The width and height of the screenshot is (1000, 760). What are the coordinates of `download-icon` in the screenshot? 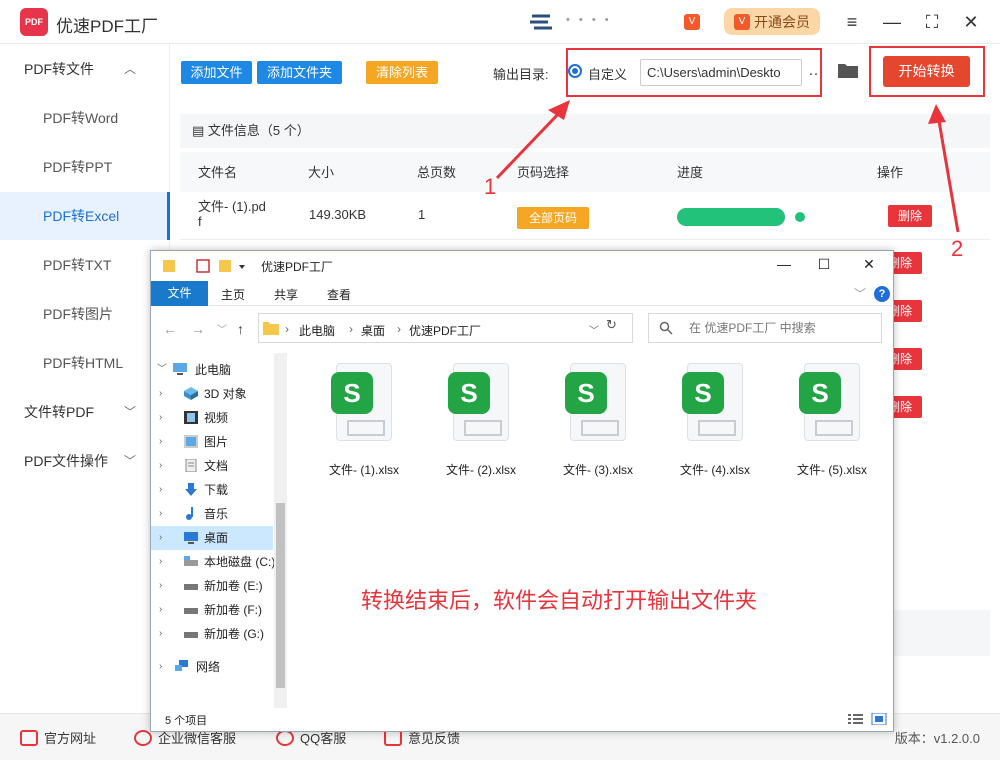 It's located at (191, 489).